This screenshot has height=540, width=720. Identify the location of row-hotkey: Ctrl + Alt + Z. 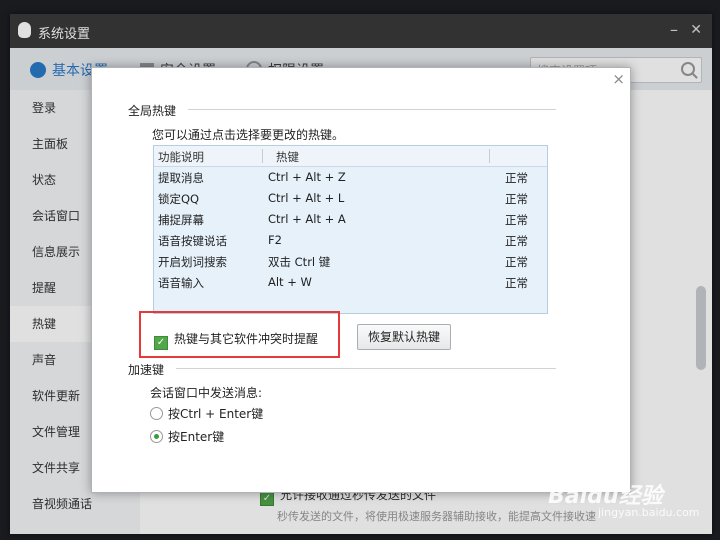
(307, 177).